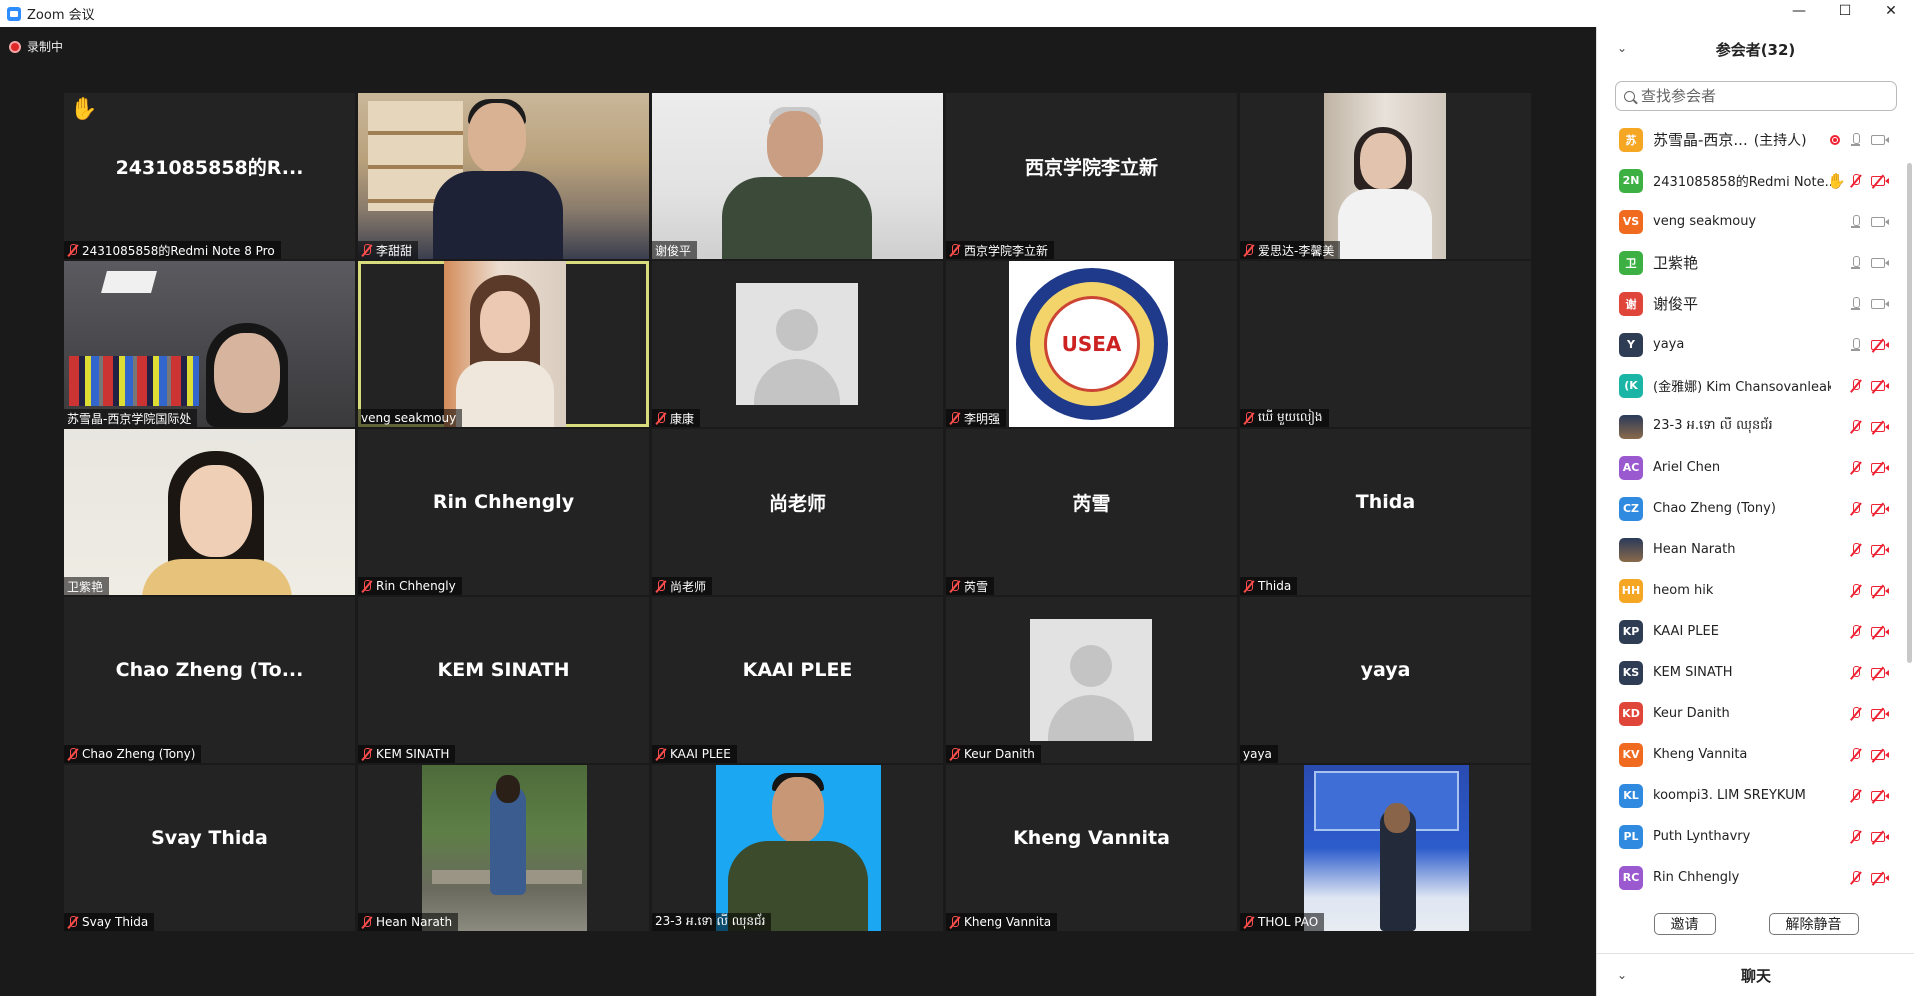 This screenshot has width=1914, height=996. Describe the element at coordinates (1385, 670) in the screenshot. I see `tile-display-name: yaya` at that location.